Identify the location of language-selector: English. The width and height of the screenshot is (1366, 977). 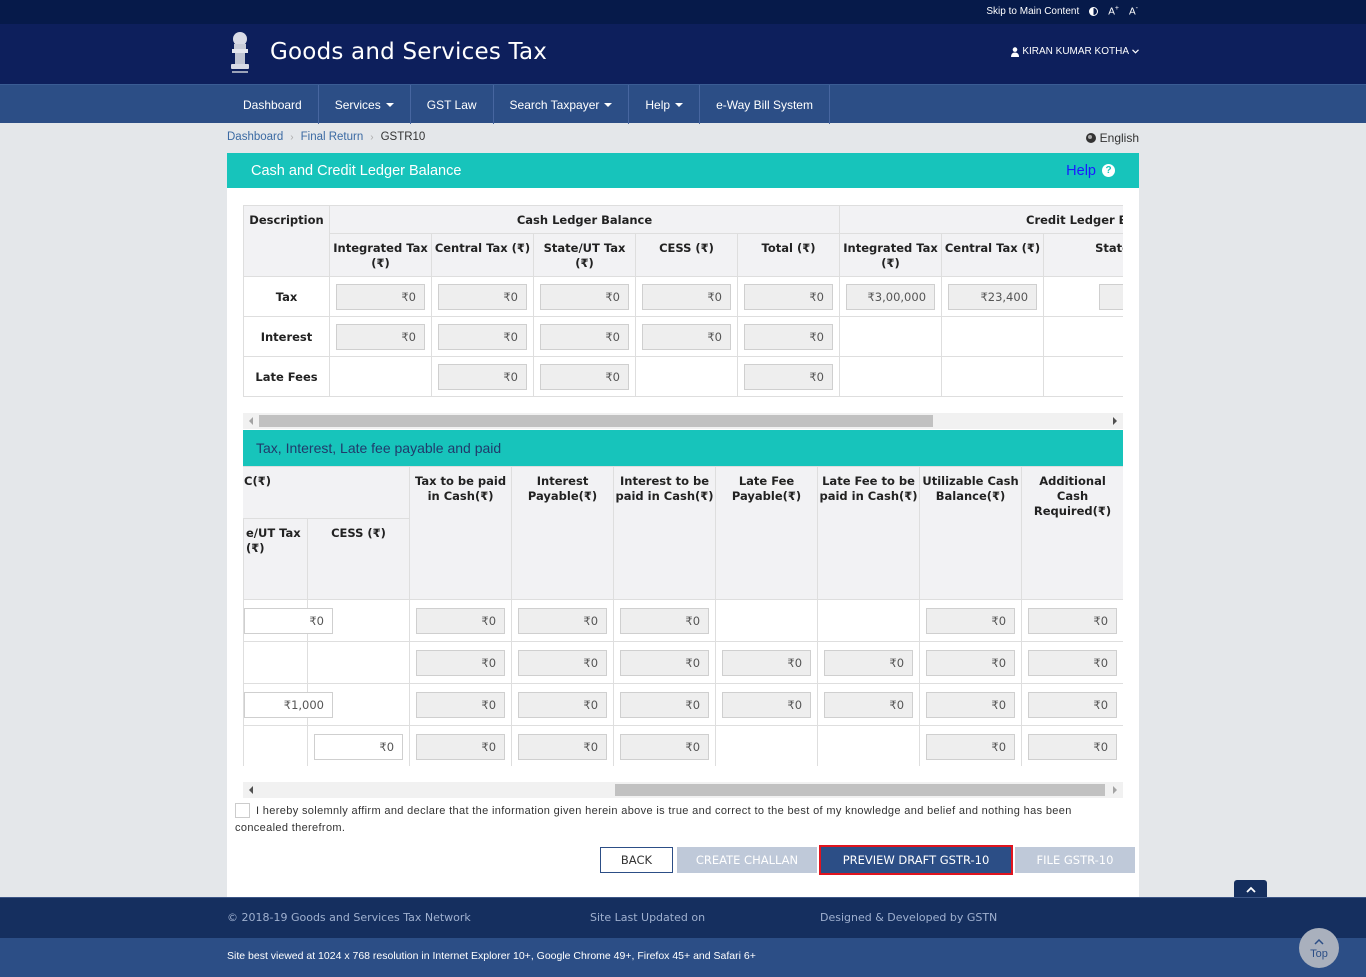
(1112, 138).